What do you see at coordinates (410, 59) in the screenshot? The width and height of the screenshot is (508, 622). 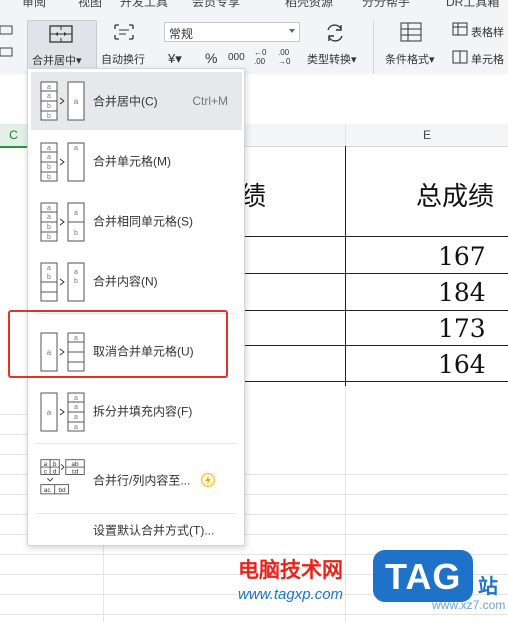 I see `conditional-format-button: 条件格式▾` at bounding box center [410, 59].